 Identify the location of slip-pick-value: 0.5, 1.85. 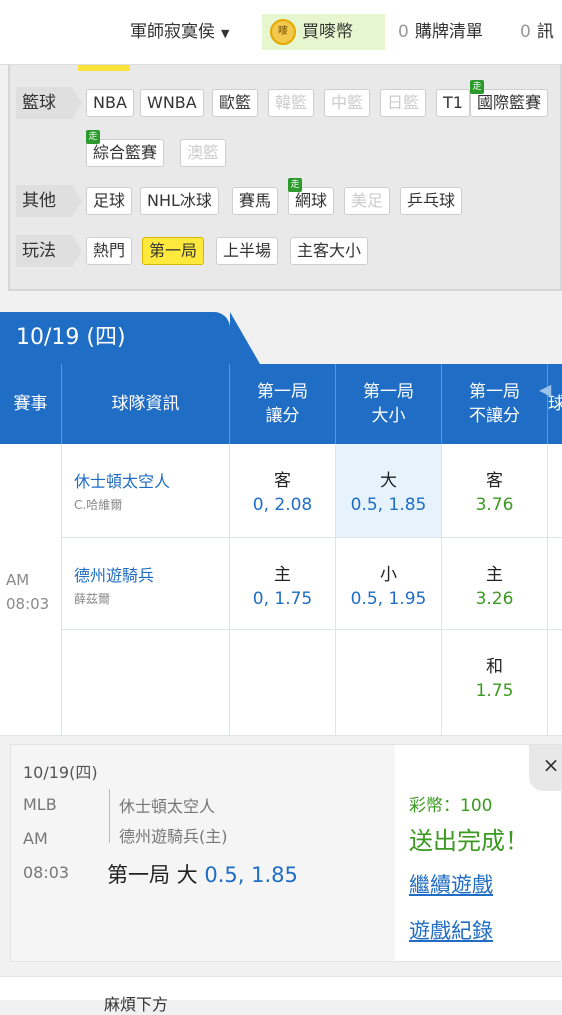
(251, 875).